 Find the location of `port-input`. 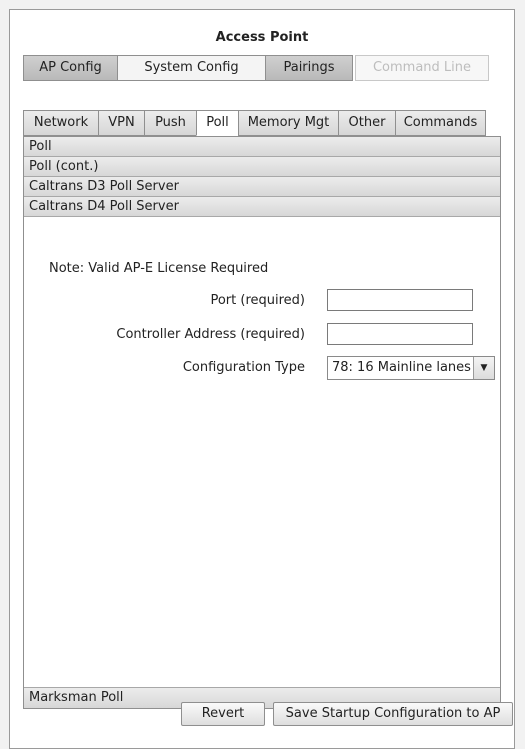

port-input is located at coordinates (400, 300).